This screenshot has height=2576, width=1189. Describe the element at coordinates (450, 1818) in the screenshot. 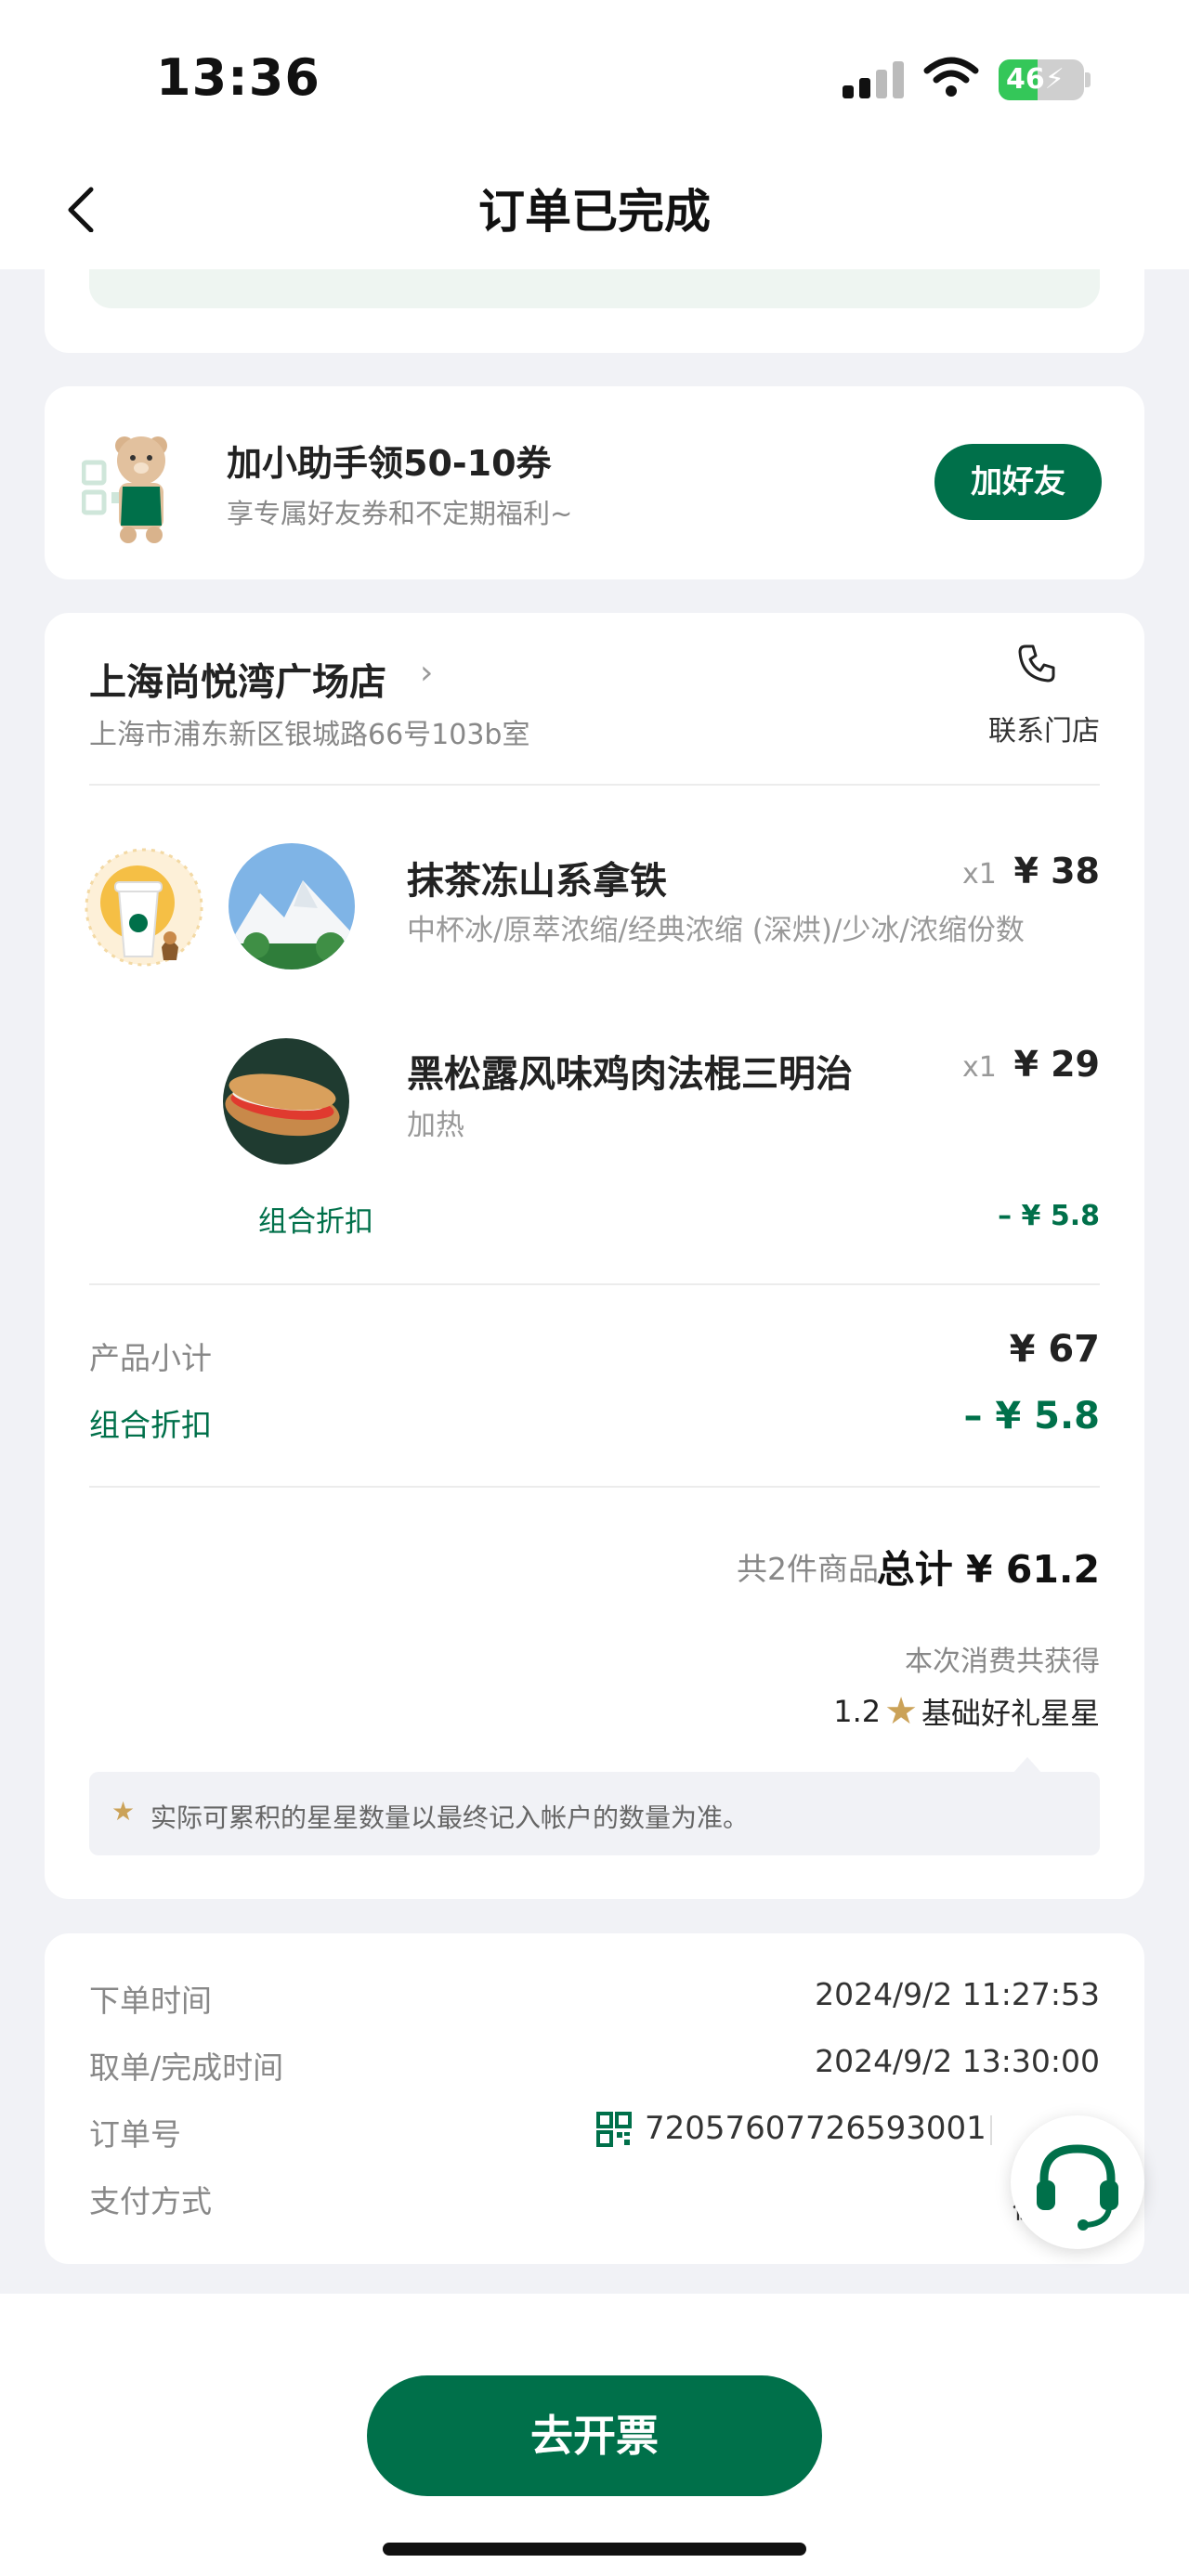

I see `notice-text: 实际可累积的星星数量以最终记入帐户的数量为准。` at that location.